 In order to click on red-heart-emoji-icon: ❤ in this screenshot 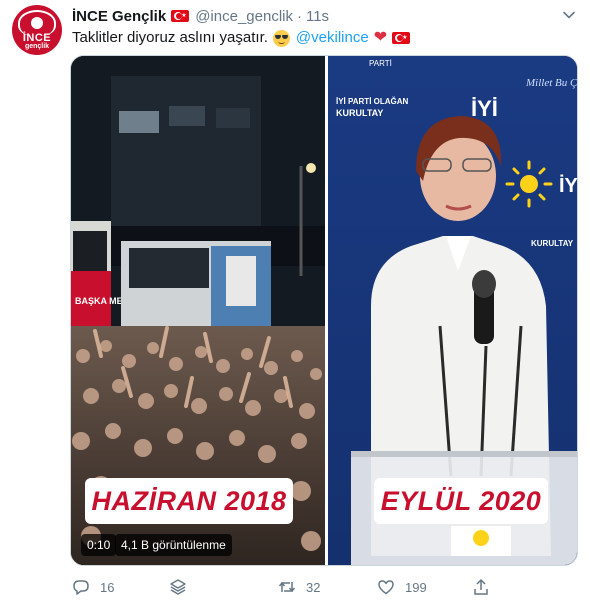, I will do `click(380, 37)`.